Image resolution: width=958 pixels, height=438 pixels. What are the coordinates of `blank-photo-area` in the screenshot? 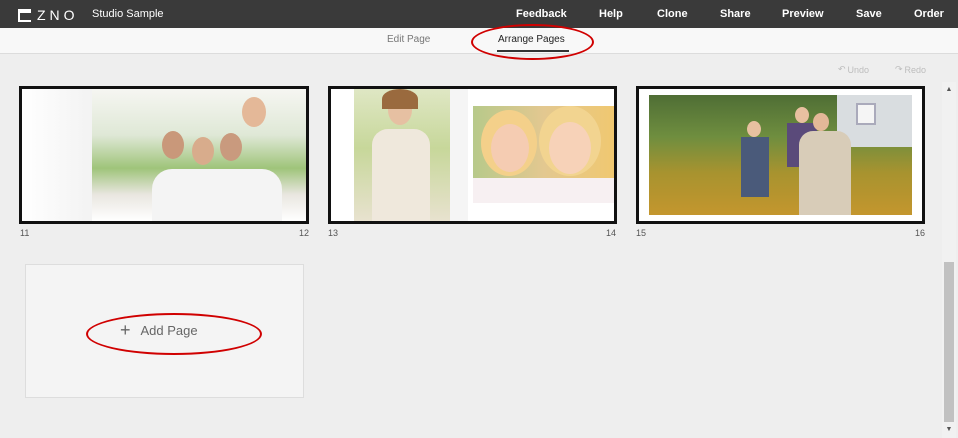 It's located at (57, 155).